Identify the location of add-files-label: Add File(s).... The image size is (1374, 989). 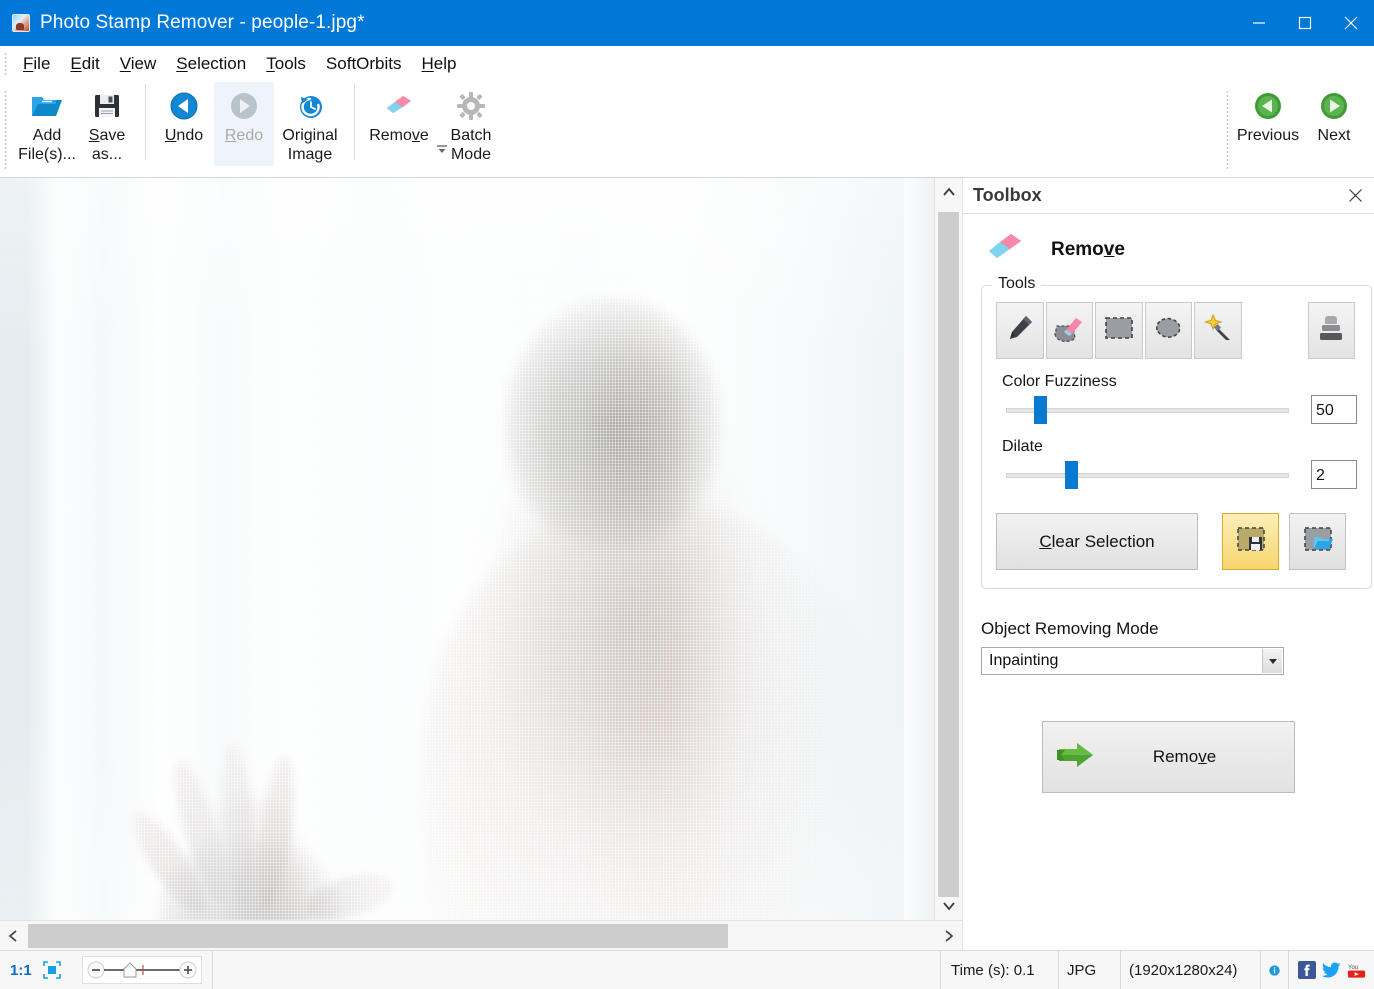
(47, 145).